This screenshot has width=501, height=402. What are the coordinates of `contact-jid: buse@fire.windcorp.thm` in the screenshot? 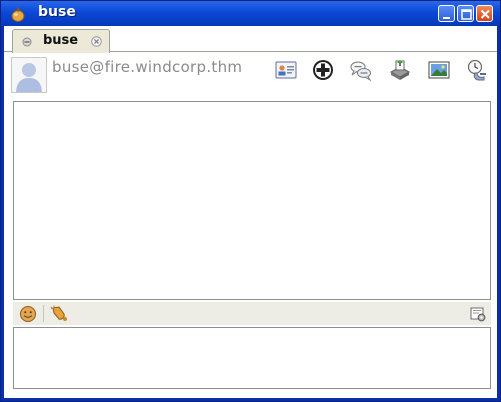 It's located at (147, 67).